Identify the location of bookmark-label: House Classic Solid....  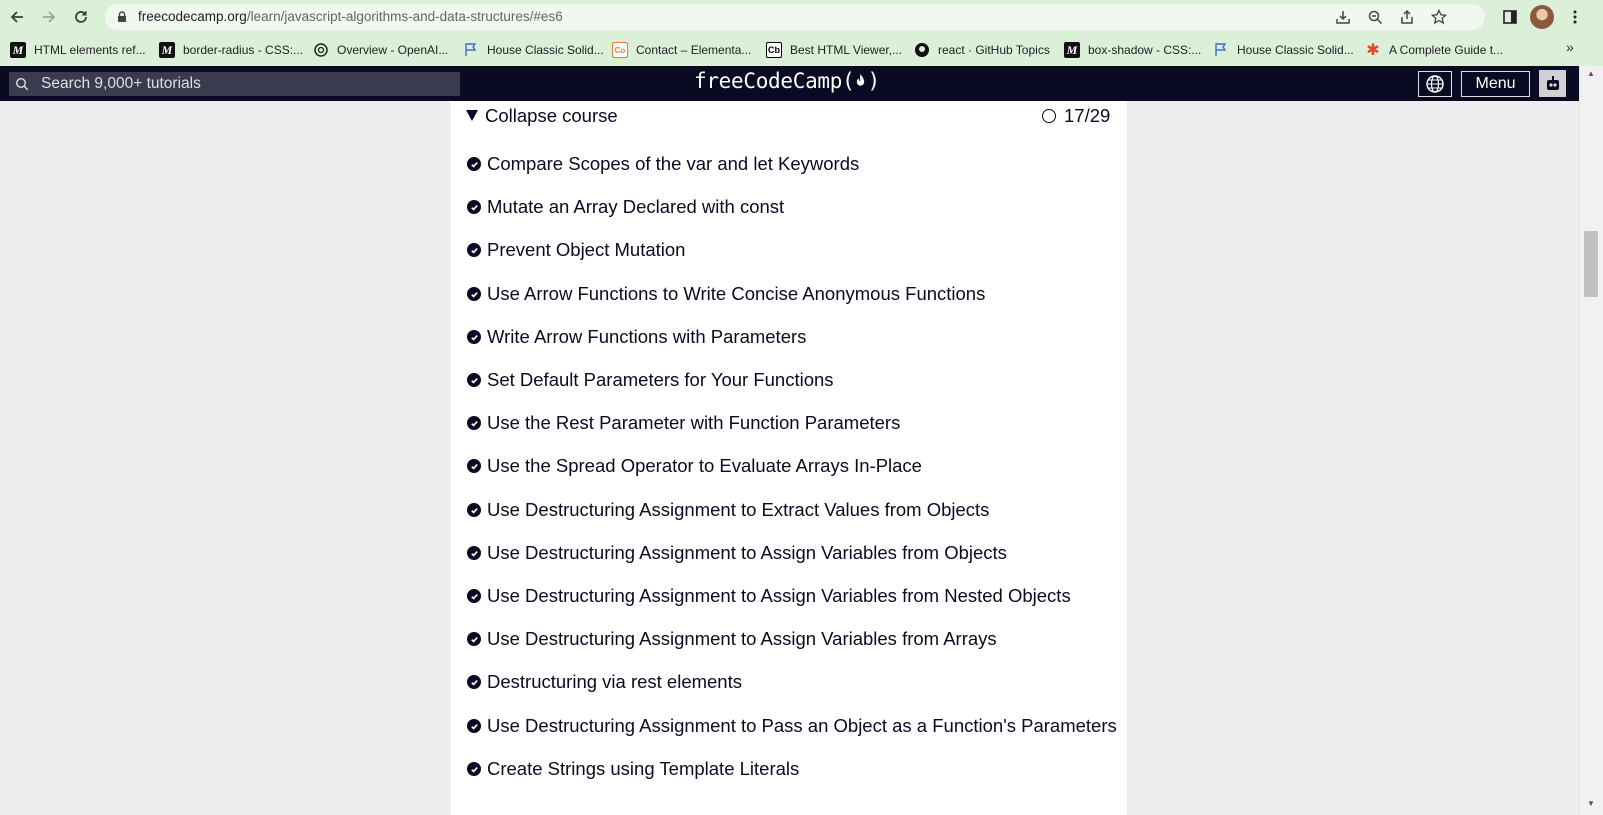
(1295, 50).